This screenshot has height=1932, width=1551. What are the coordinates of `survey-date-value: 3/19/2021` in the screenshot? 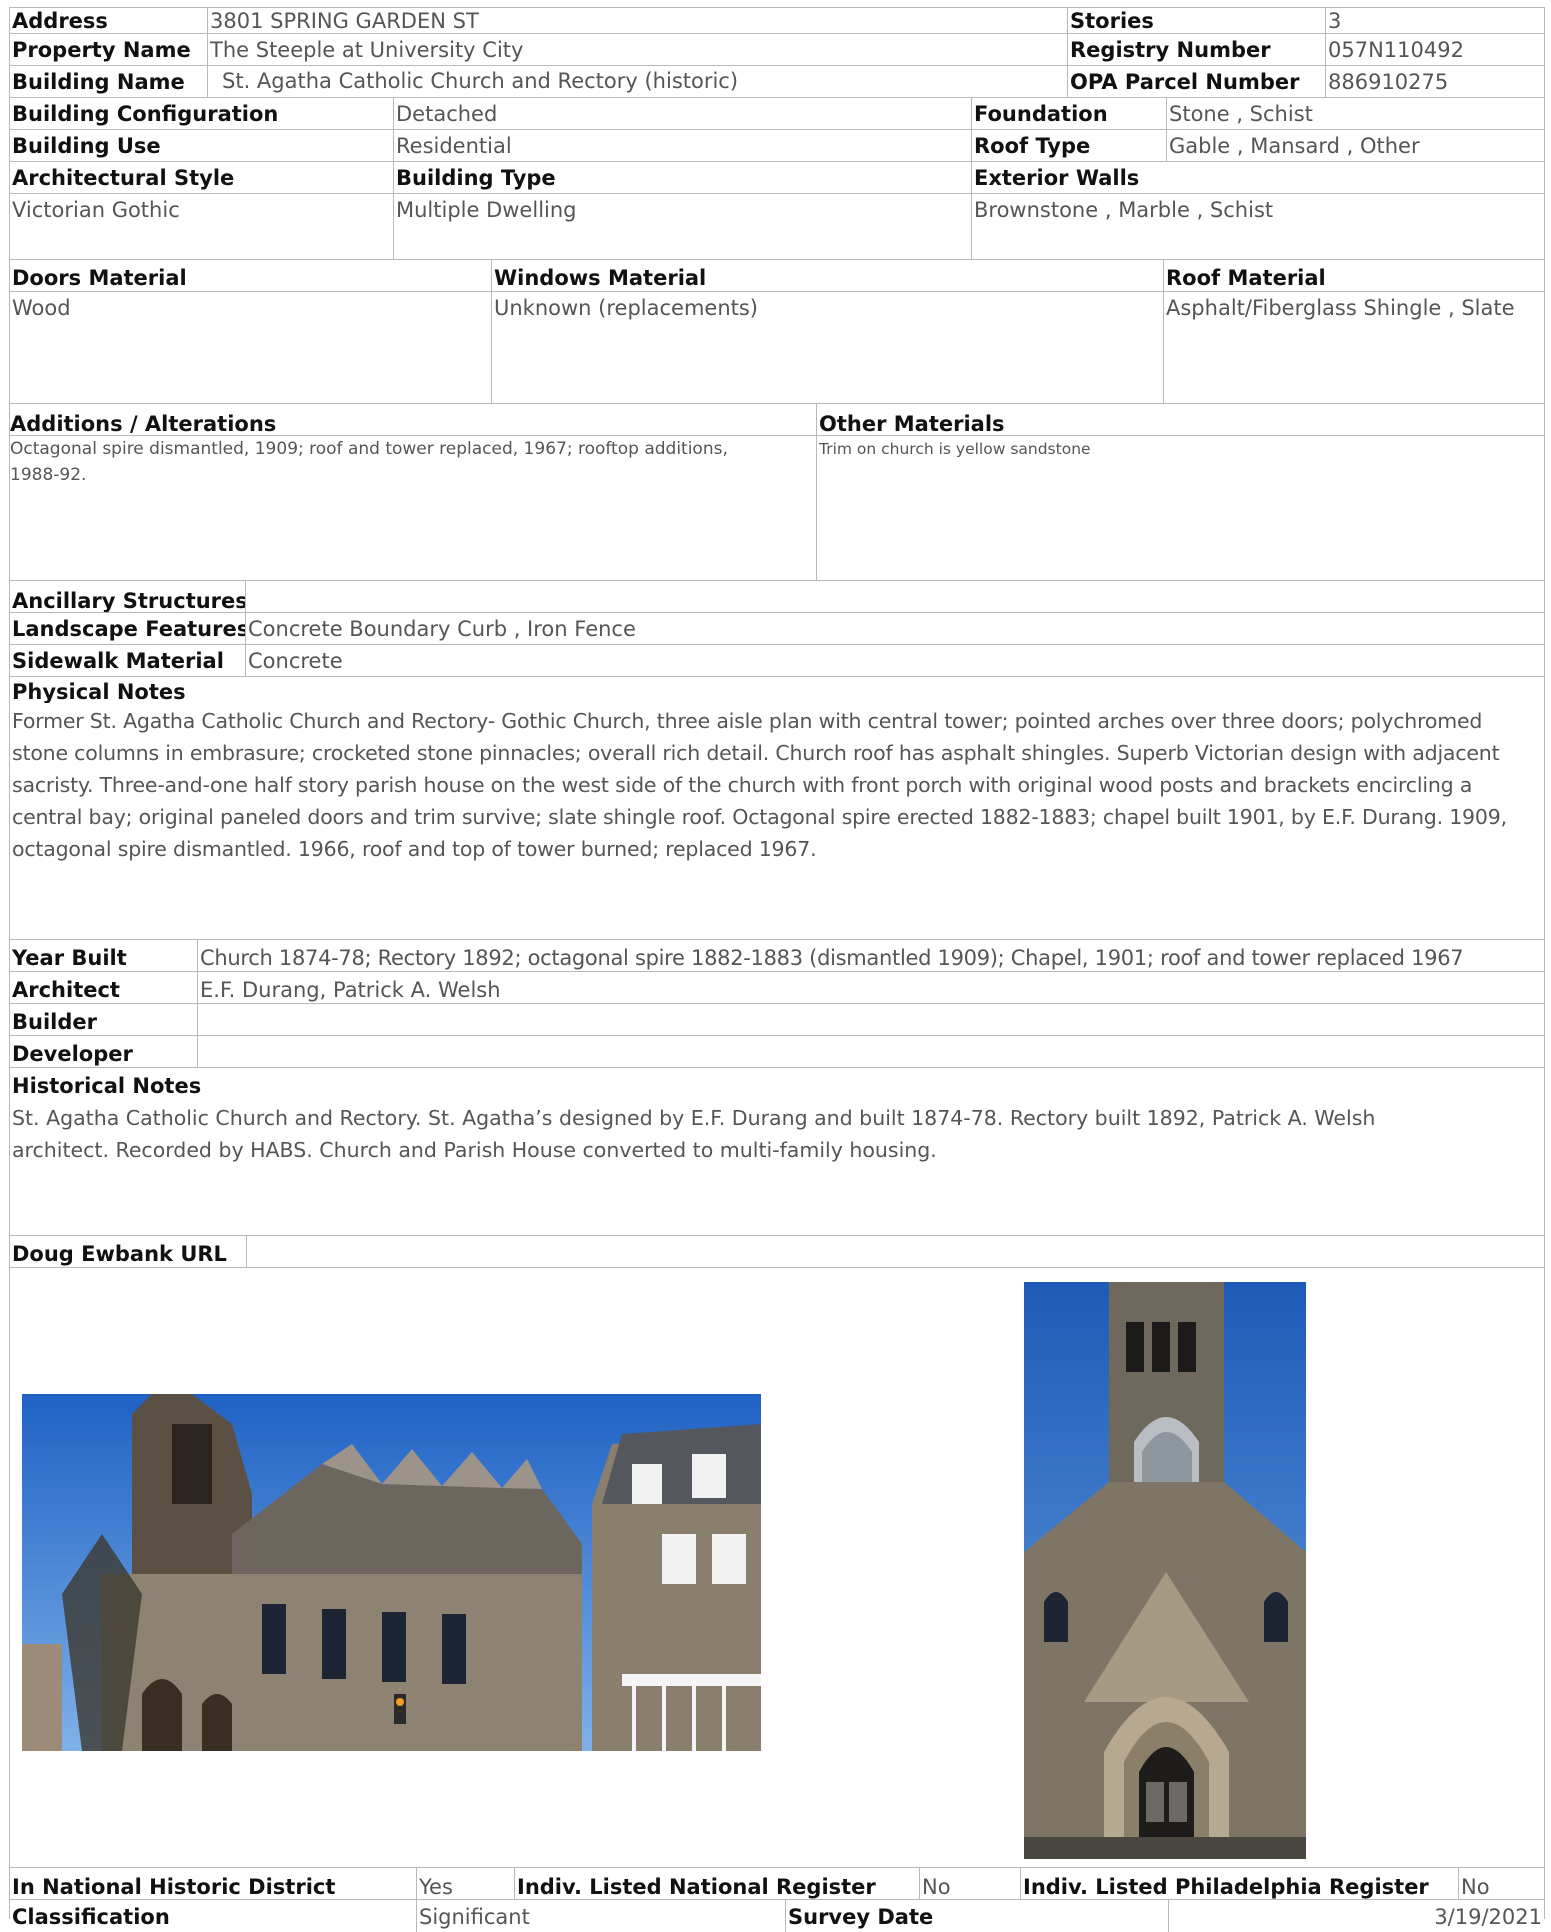 It's located at (1356, 1916).